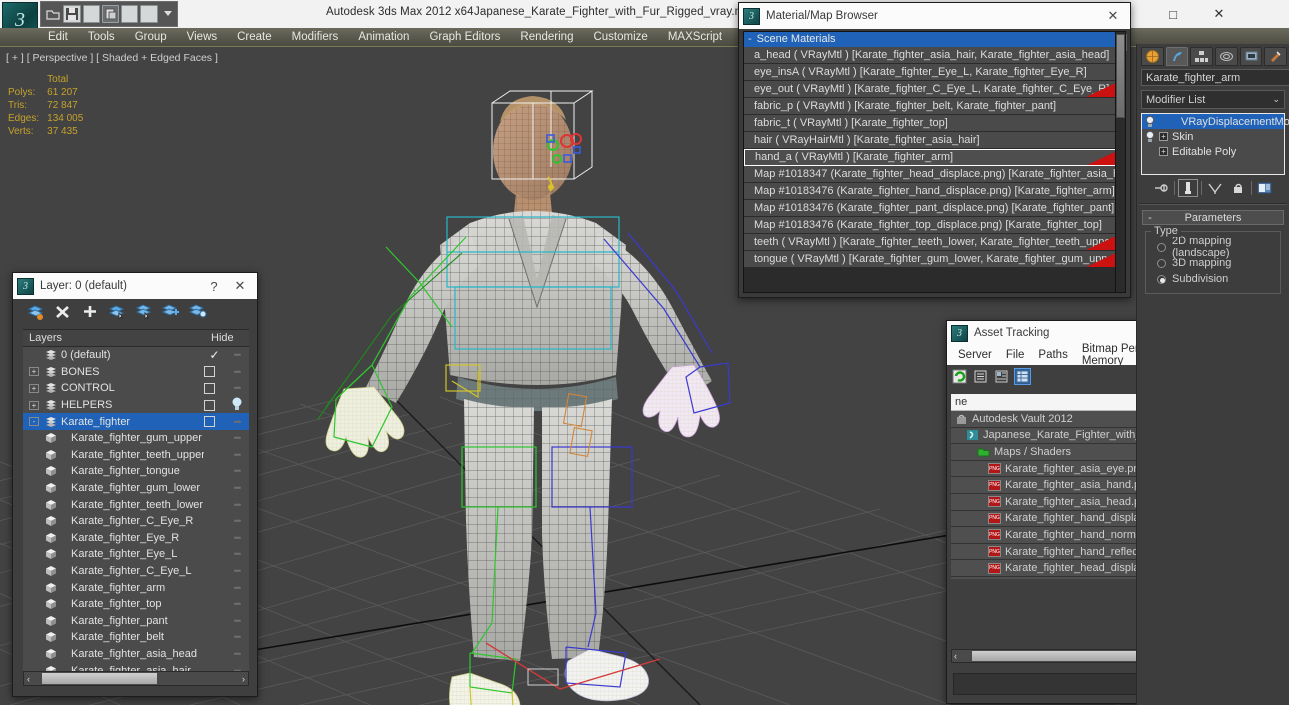 The width and height of the screenshot is (1289, 705). I want to click on layer-help-button: ?, so click(214, 286).